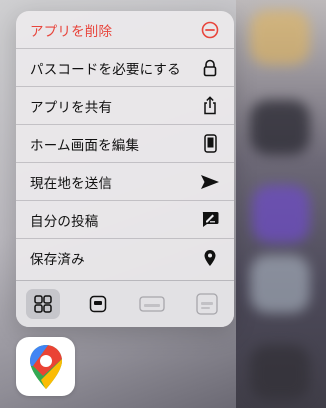 The image size is (326, 408). Describe the element at coordinates (125, 182) in the screenshot. I see `send-location-item: 現在地を送信` at that location.